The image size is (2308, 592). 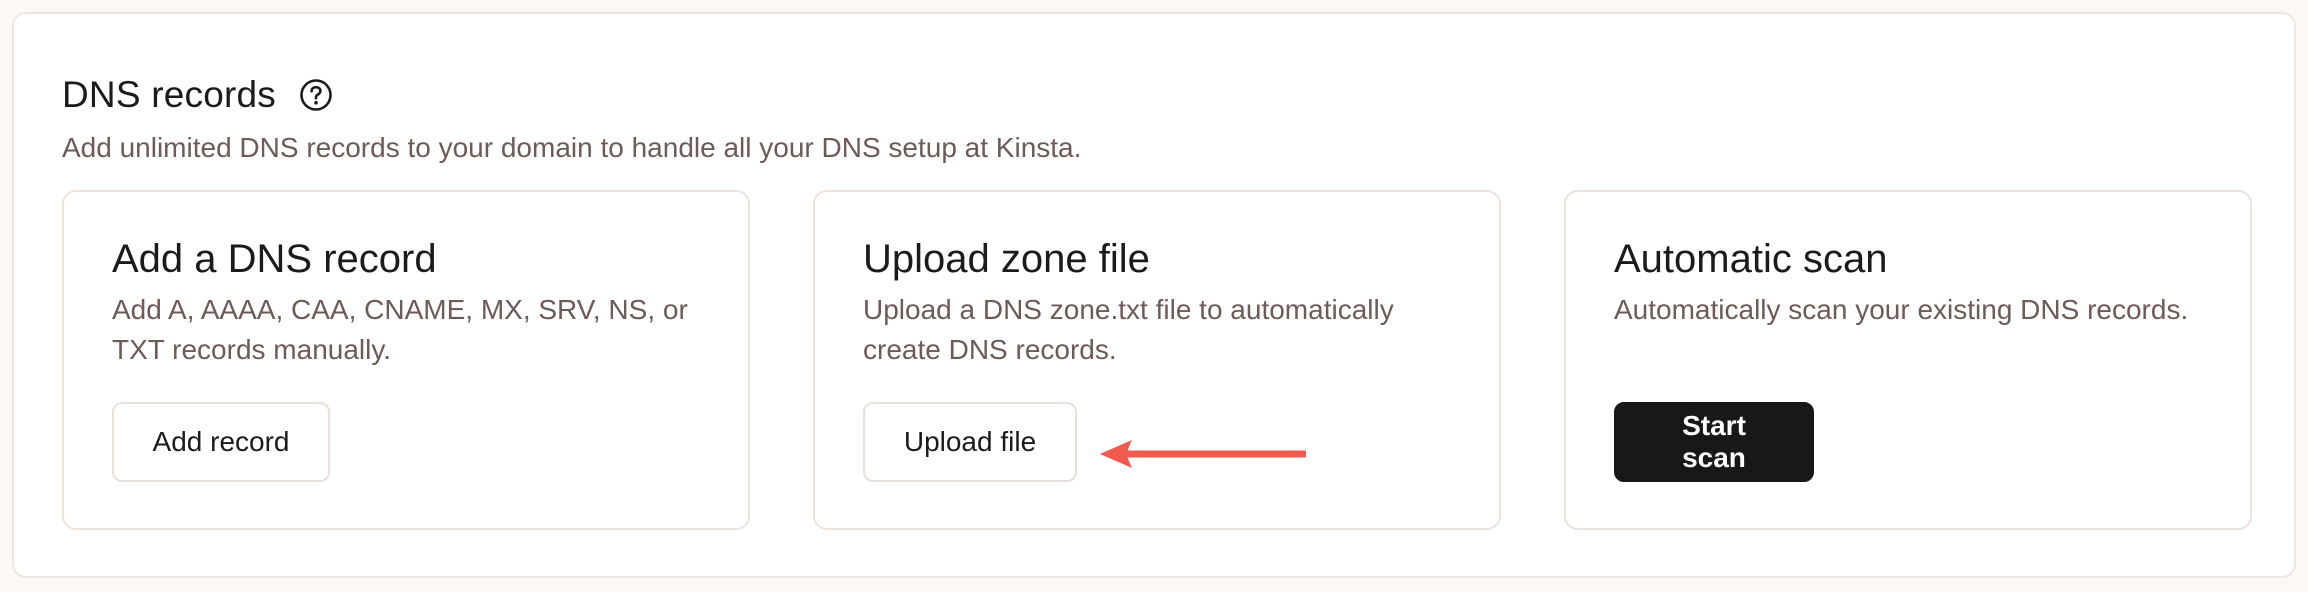 I want to click on card-title: Automatic scan, so click(x=1751, y=259).